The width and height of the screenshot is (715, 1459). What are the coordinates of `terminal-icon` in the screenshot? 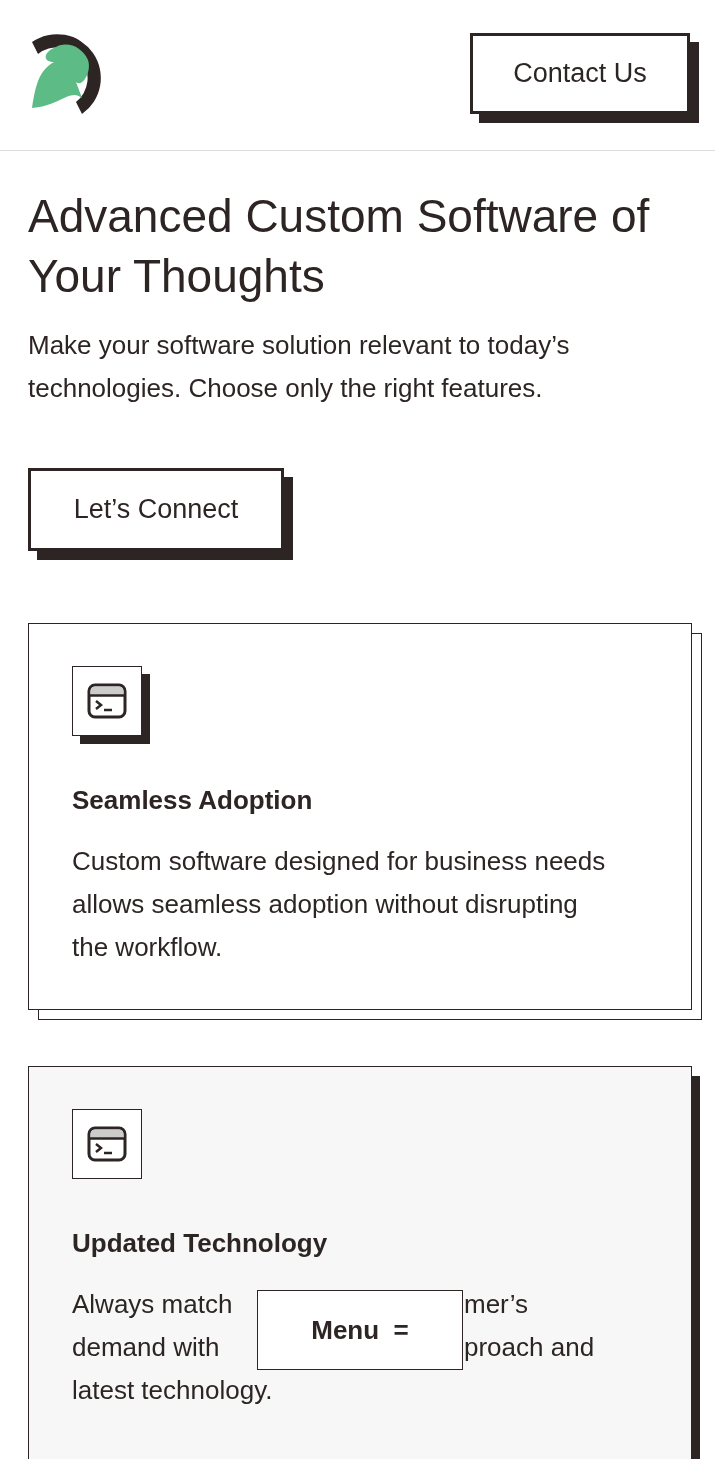 It's located at (107, 1144).